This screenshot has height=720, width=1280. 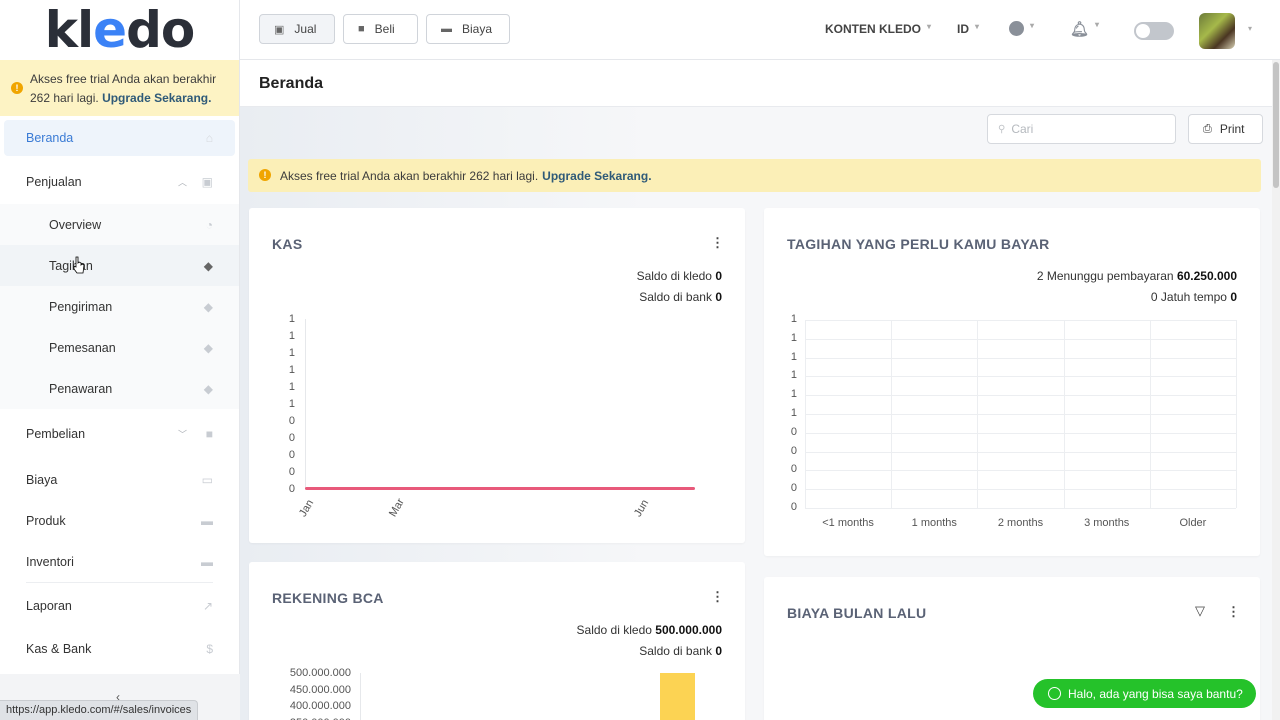 What do you see at coordinates (1207, 128) in the screenshot?
I see `printer-icon: ⎙` at bounding box center [1207, 128].